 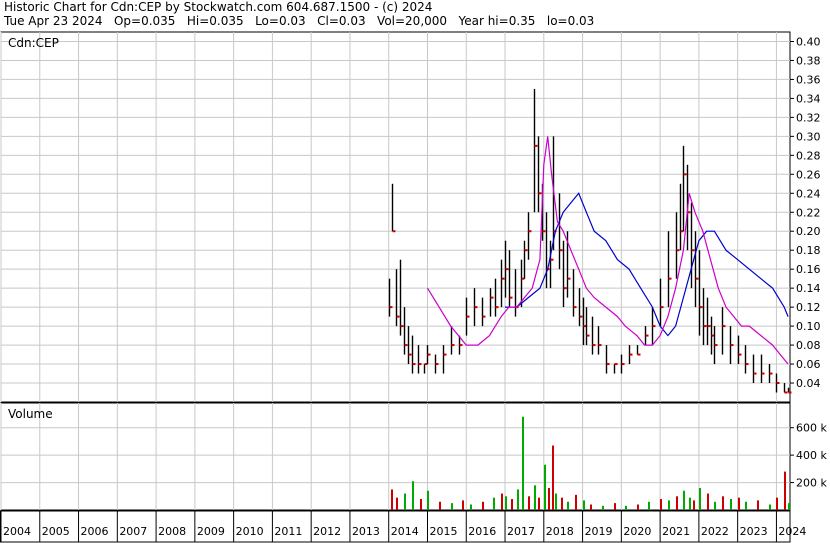 I want to click on price-tick-label: 0.04, so click(x=808, y=383).